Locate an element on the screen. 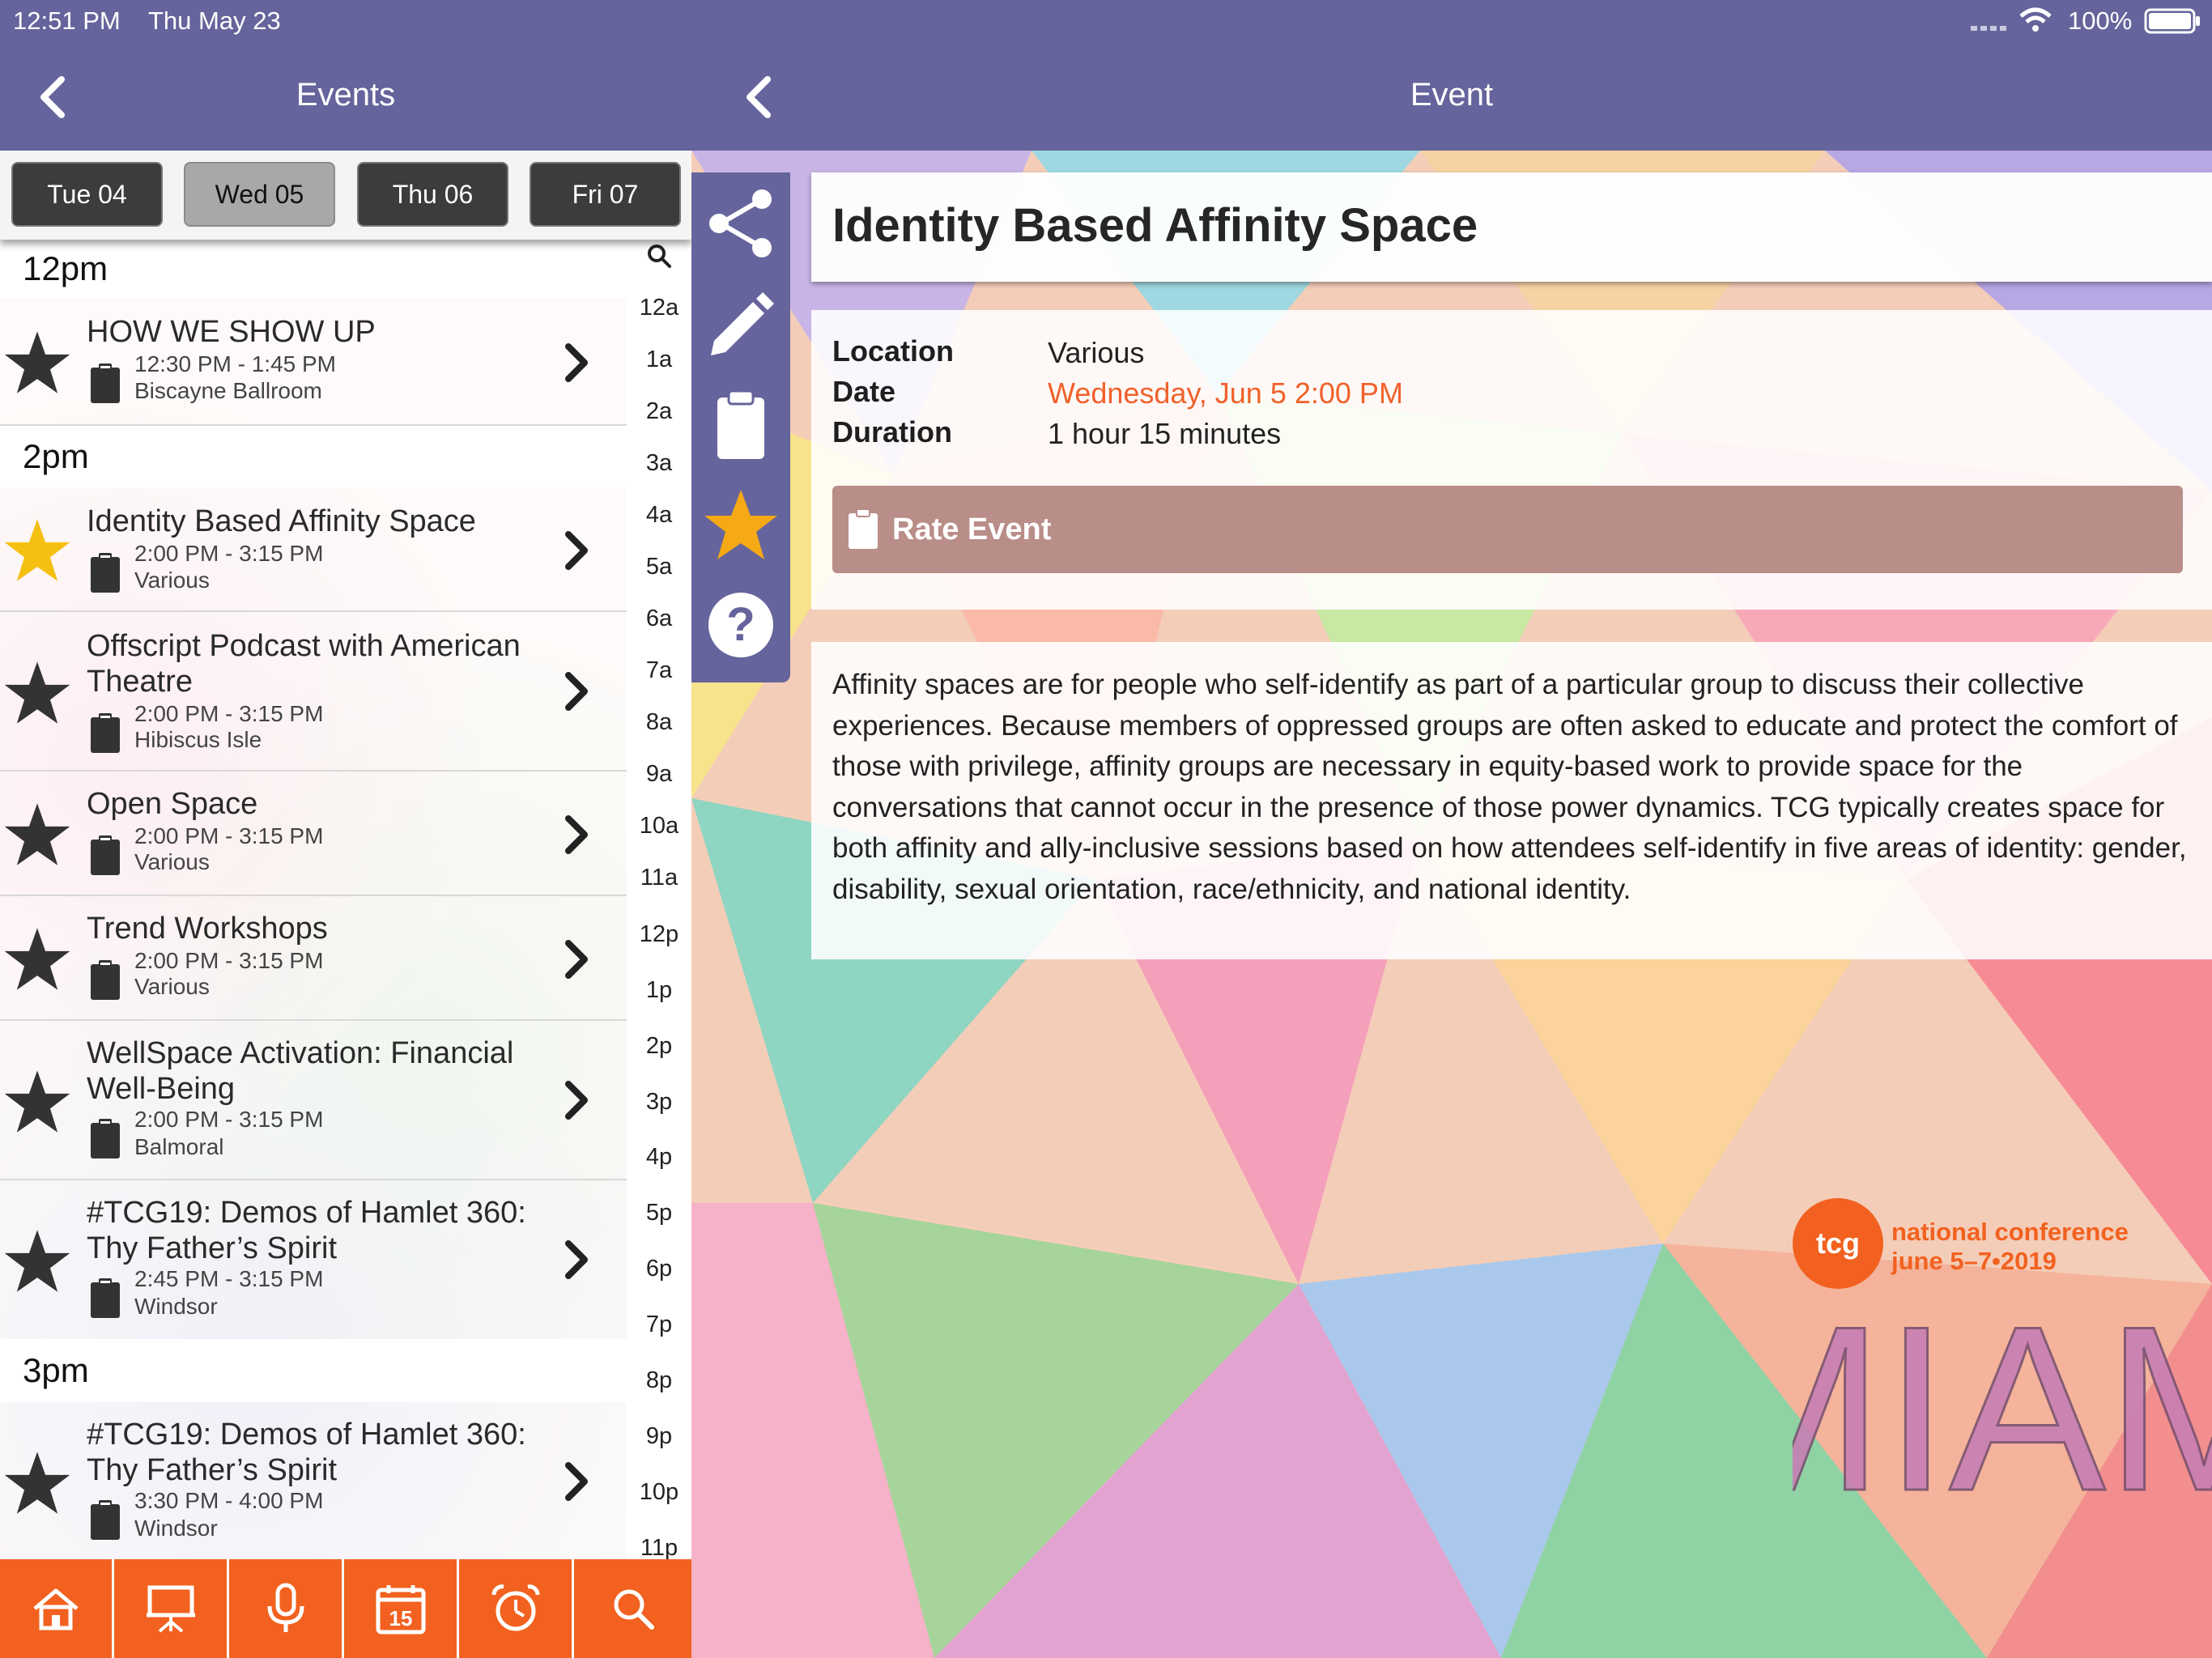 The width and height of the screenshot is (2212, 1658). event-title: Trend Workshops is located at coordinates (208, 929).